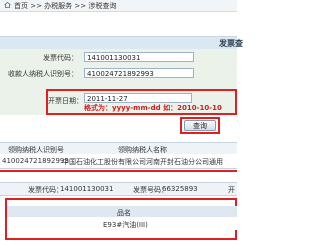 The image size is (320, 244). Describe the element at coordinates (200, 125) in the screenshot. I see `query-button: 查询` at that location.